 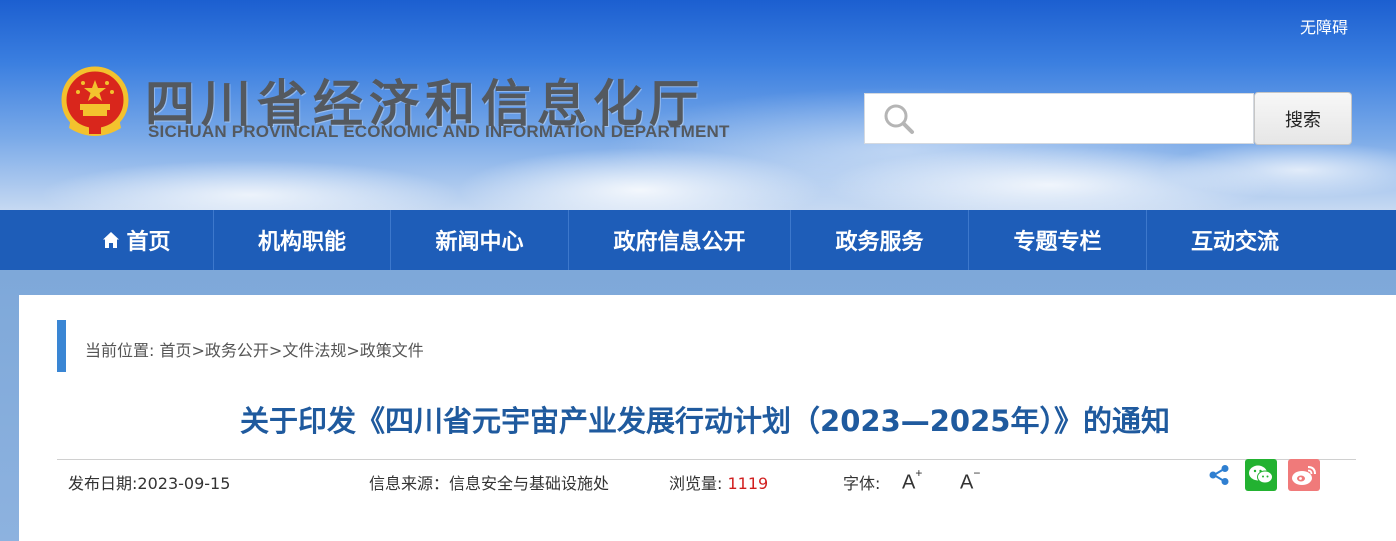 What do you see at coordinates (392, 350) in the screenshot?
I see `breadcrumb-item-policy-docs: 政策文件` at bounding box center [392, 350].